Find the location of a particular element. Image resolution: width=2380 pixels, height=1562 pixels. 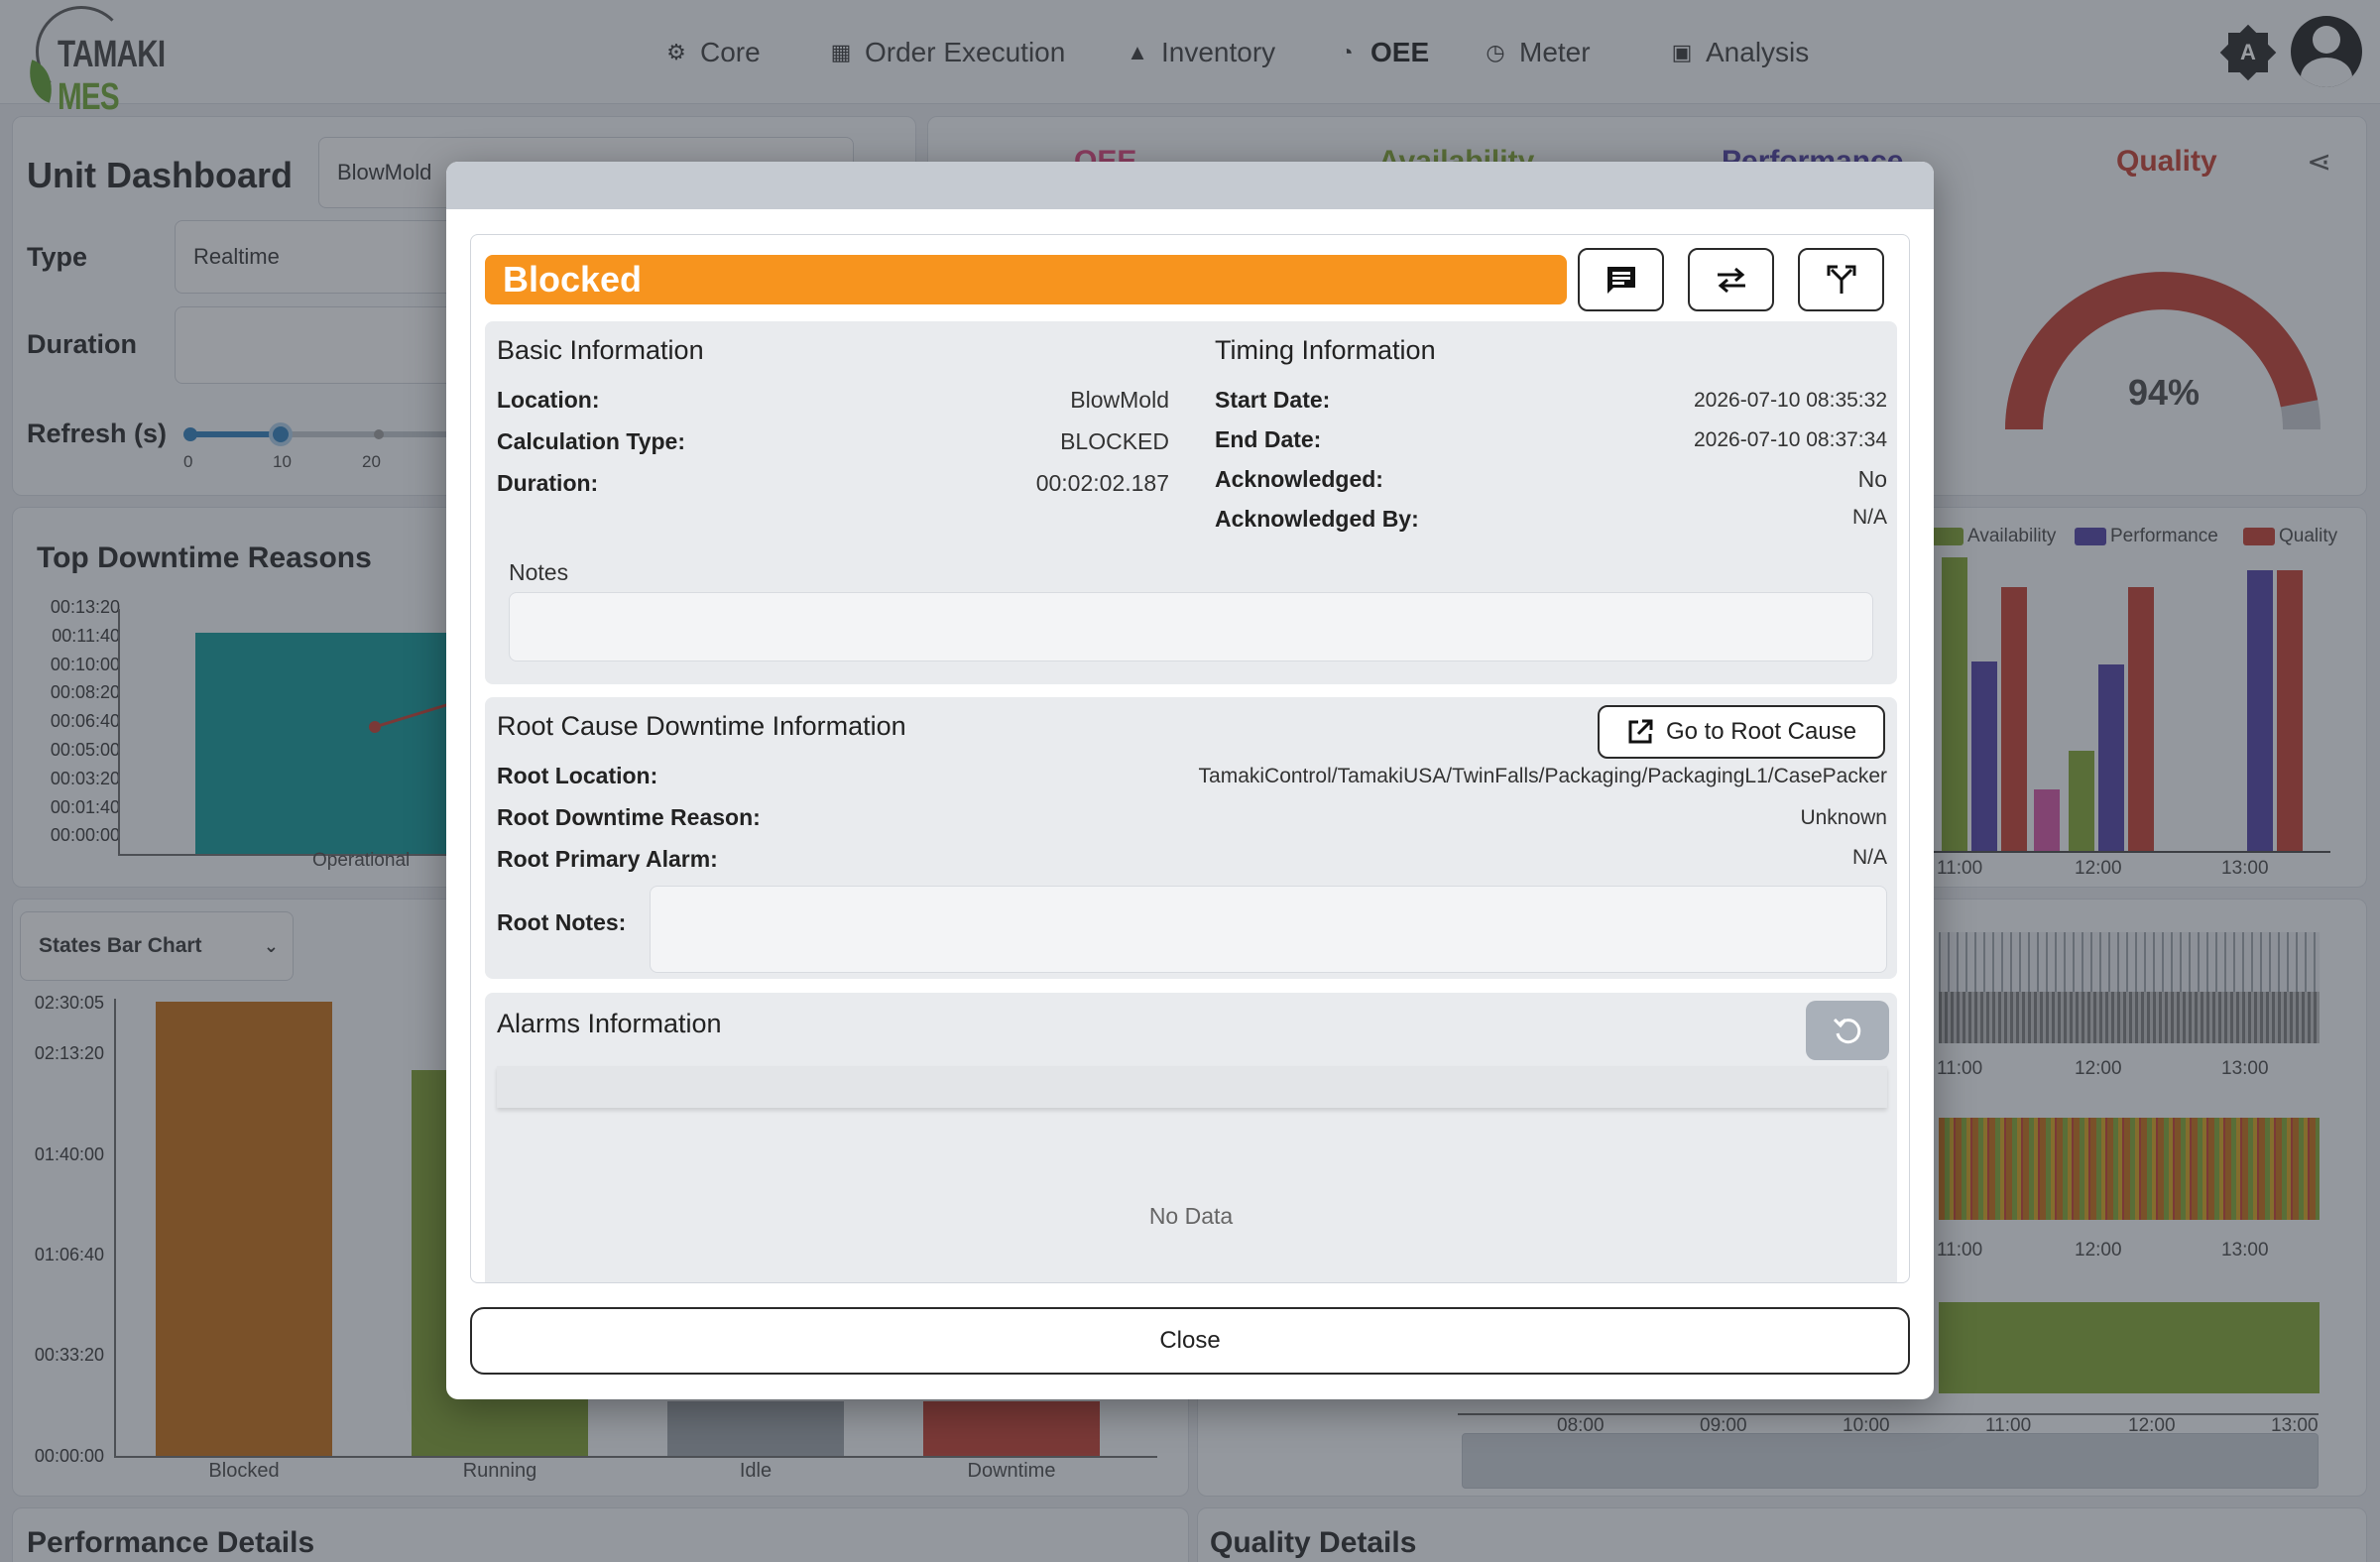

refresh-icon is located at coordinates (1847, 1031).